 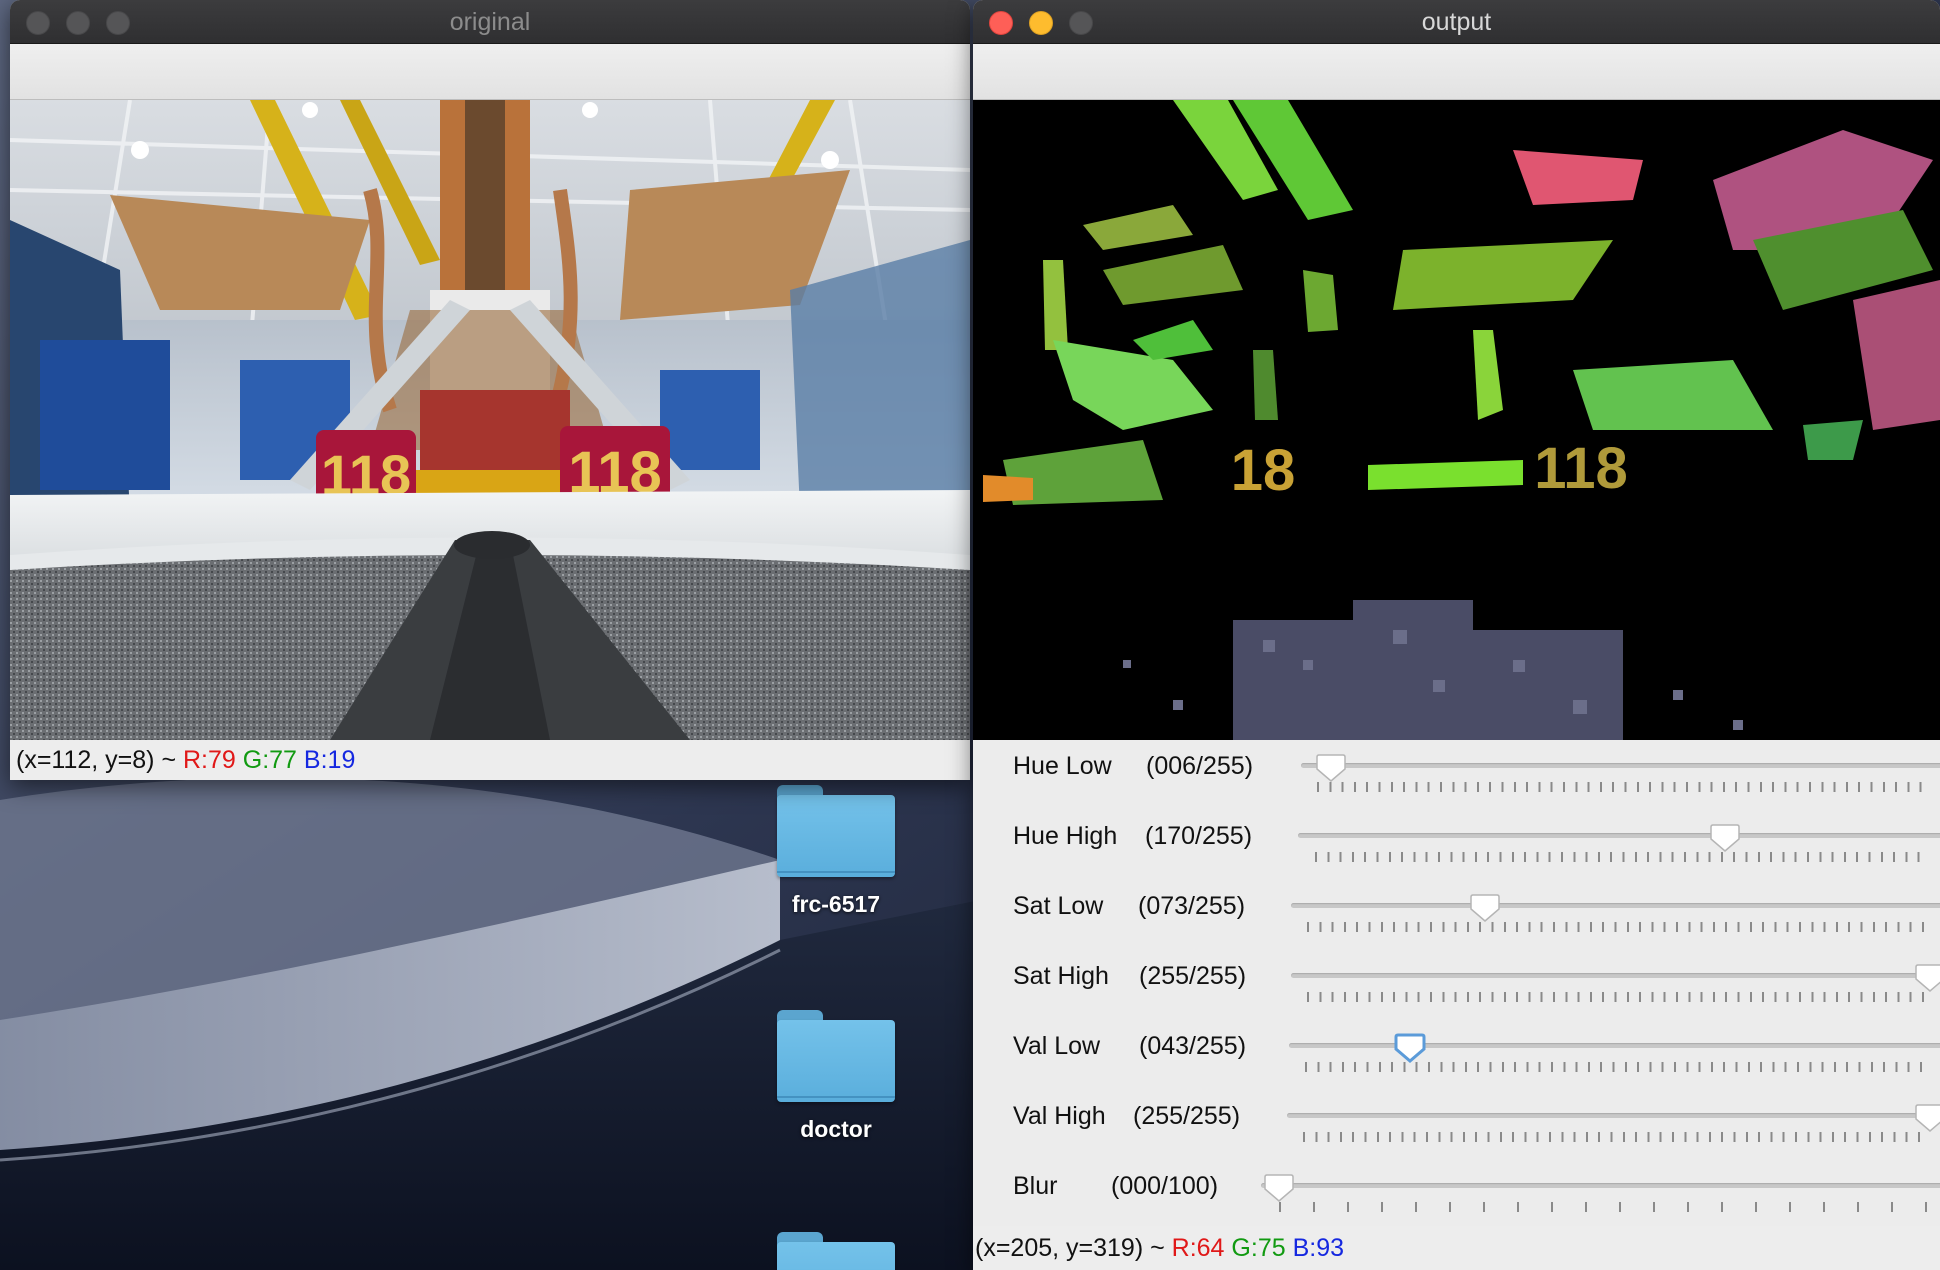 What do you see at coordinates (1165, 1186) in the screenshot?
I see `trackbar-value: (000/100)` at bounding box center [1165, 1186].